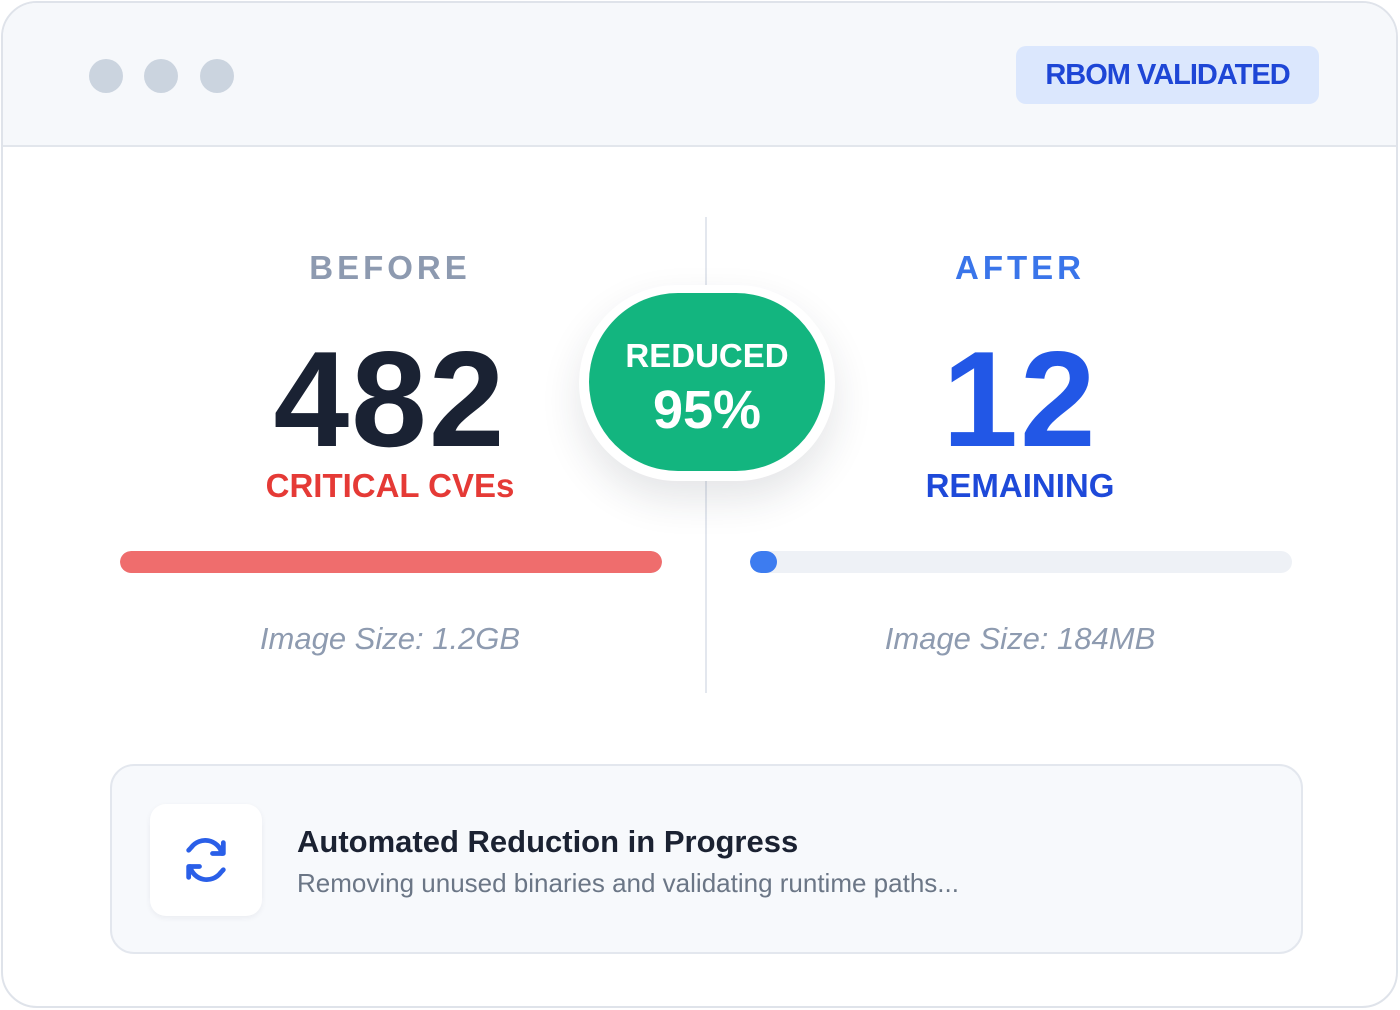 This screenshot has width=1400, height=1010. What do you see at coordinates (1167, 75) in the screenshot?
I see `rbom-validated-badge: RBOM VALIDATED` at bounding box center [1167, 75].